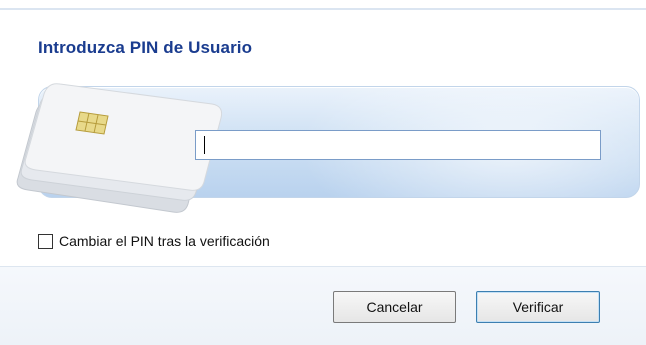 This screenshot has height=345, width=646. What do you see at coordinates (398, 145) in the screenshot?
I see `pin-input` at bounding box center [398, 145].